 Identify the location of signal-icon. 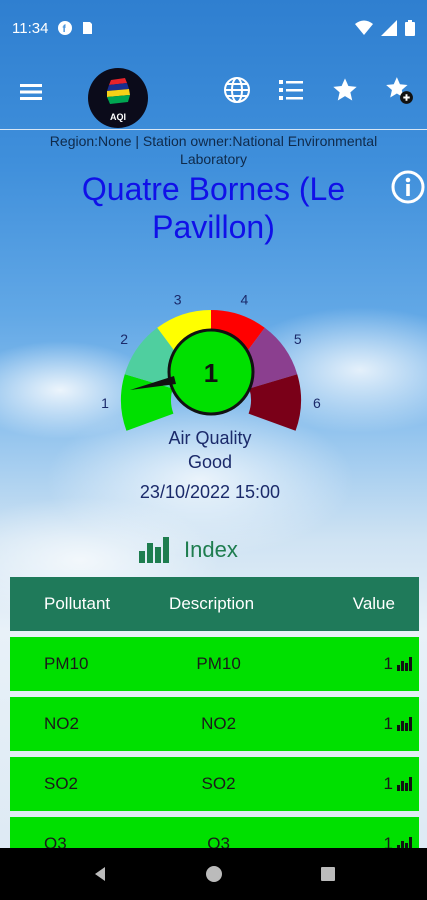
(389, 28).